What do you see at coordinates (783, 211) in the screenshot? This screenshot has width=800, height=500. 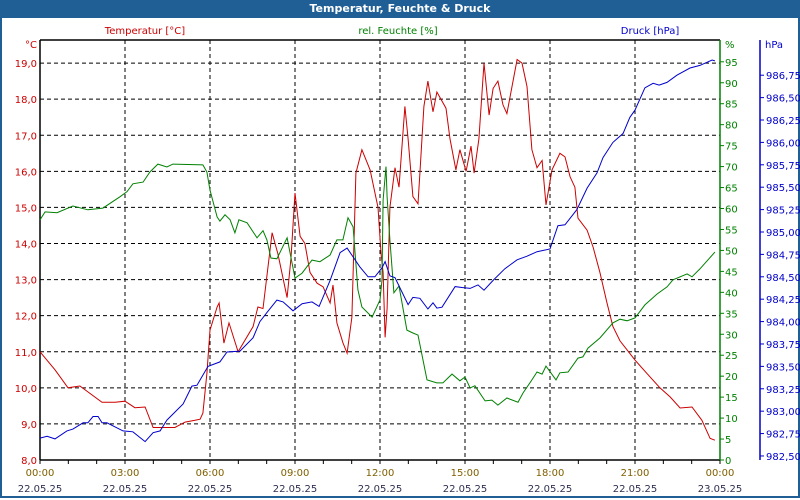 I see `pressure-tick-label: 985,25` at bounding box center [783, 211].